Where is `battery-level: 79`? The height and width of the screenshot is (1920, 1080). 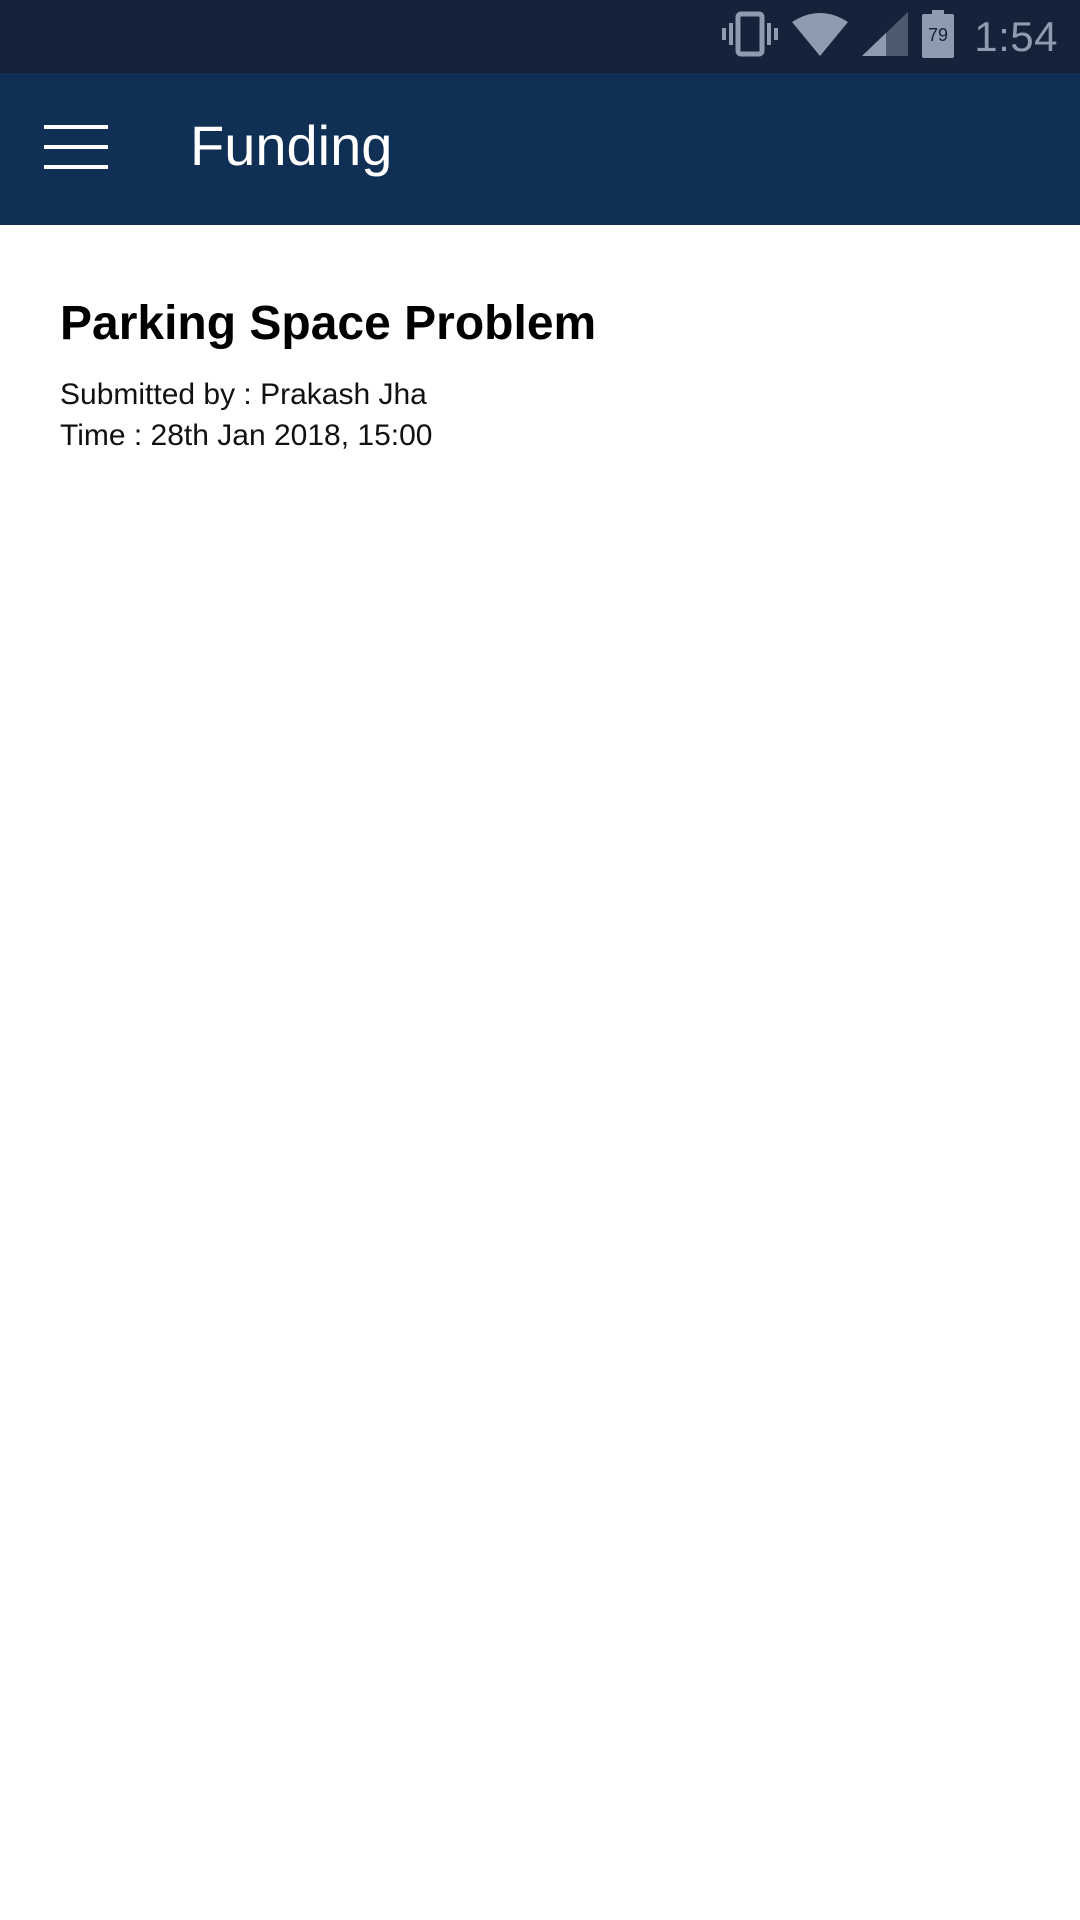 battery-level: 79 is located at coordinates (938, 35).